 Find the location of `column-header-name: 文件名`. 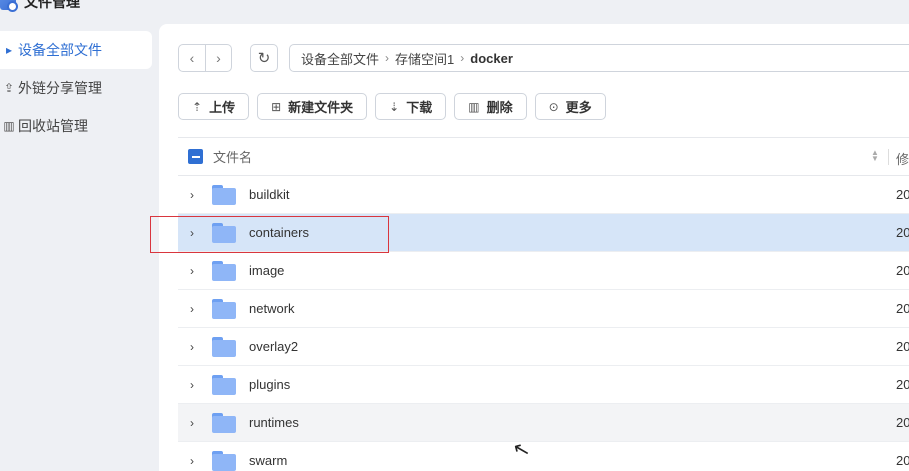

column-header-name: 文件名 is located at coordinates (232, 156).